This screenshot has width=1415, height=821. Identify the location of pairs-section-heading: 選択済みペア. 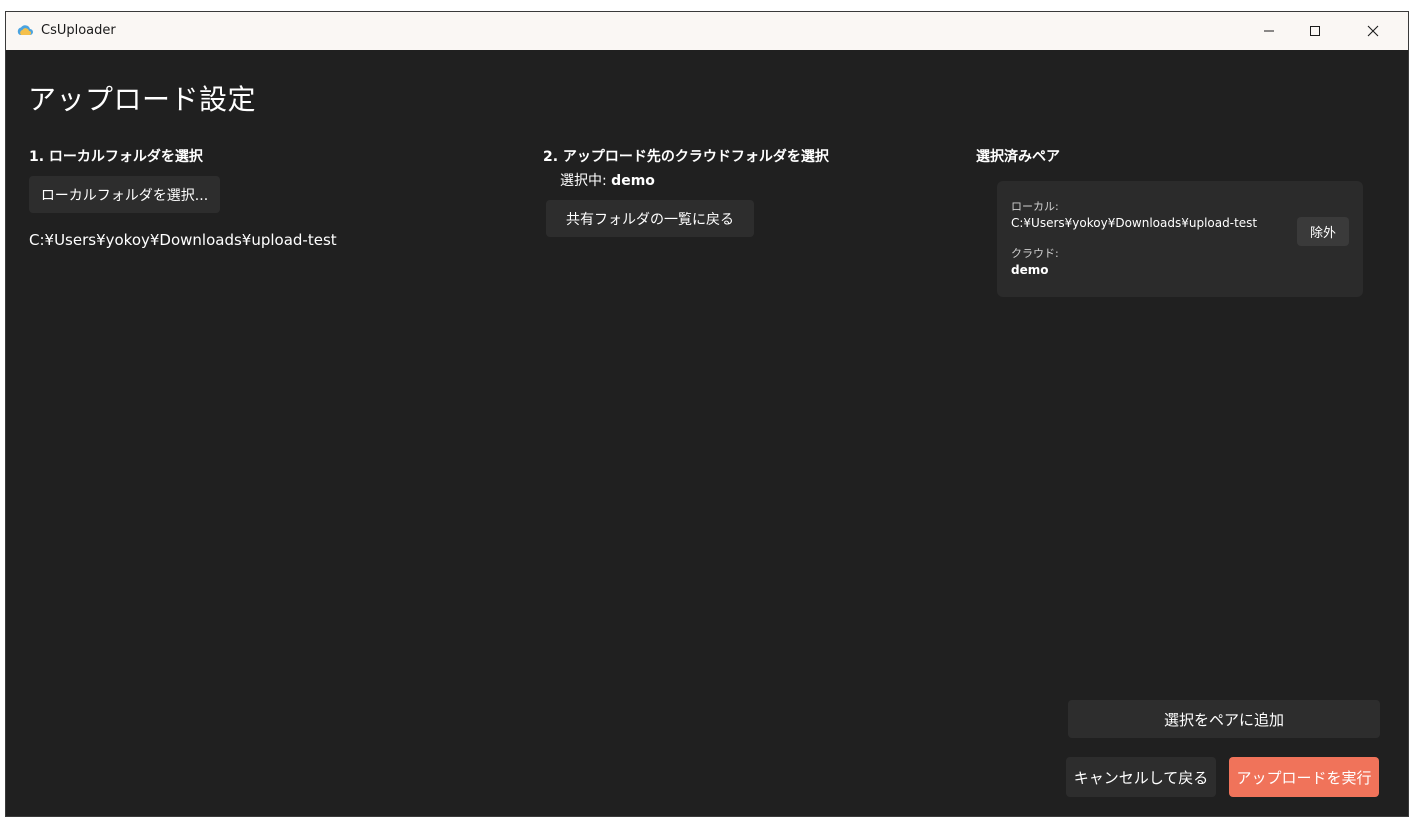
(1018, 157).